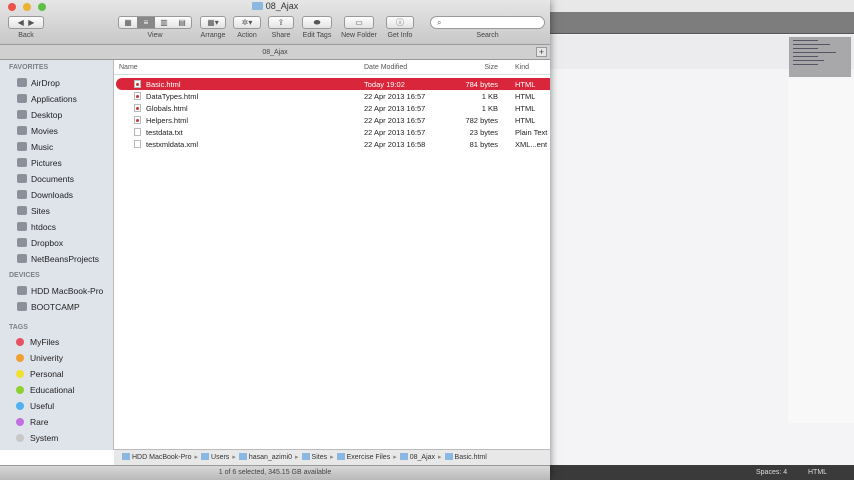 The height and width of the screenshot is (480, 854). Describe the element at coordinates (40, 374) in the screenshot. I see `sidebar-tag-personal: Personal` at that location.